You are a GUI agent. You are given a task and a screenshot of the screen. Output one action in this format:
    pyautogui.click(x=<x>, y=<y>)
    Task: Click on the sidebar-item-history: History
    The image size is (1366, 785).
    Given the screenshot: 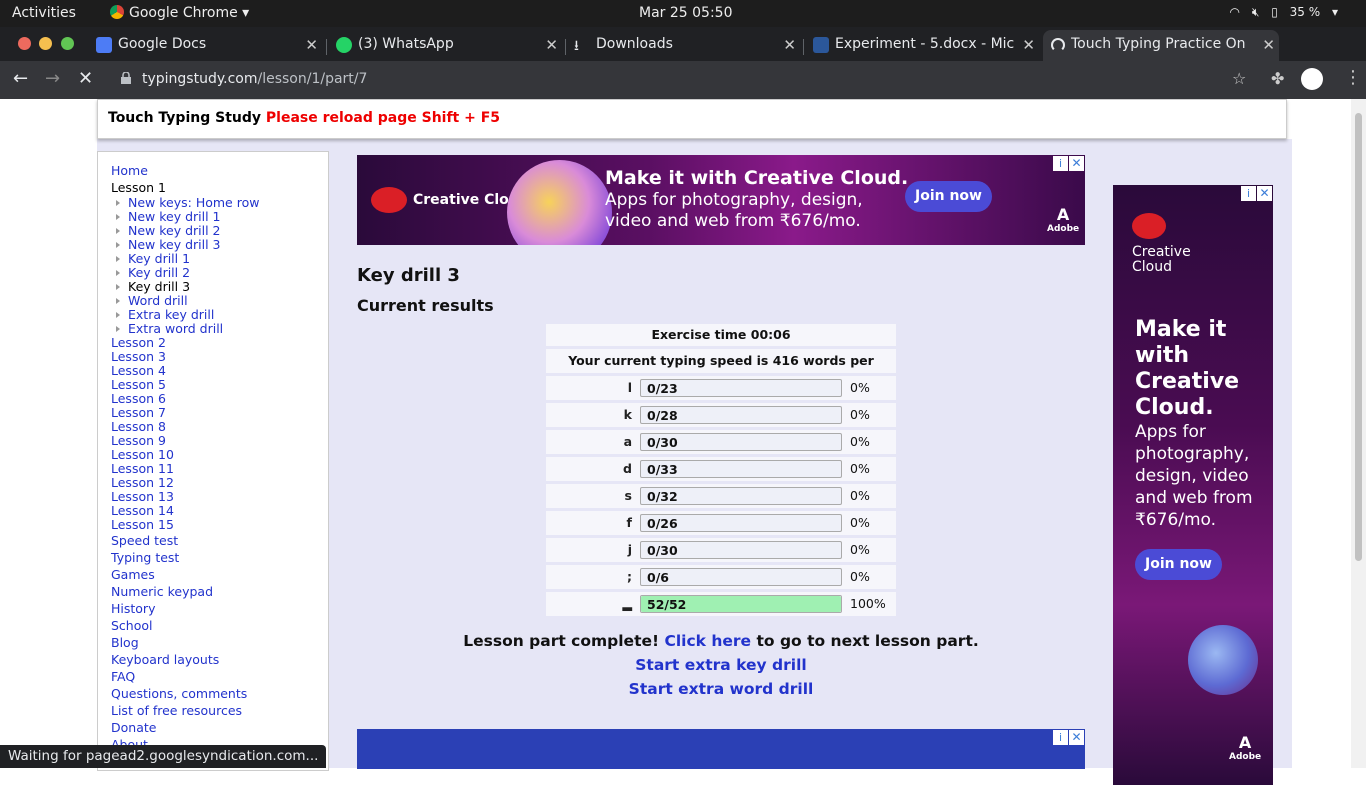 What is the action you would take?
    pyautogui.click(x=219, y=608)
    